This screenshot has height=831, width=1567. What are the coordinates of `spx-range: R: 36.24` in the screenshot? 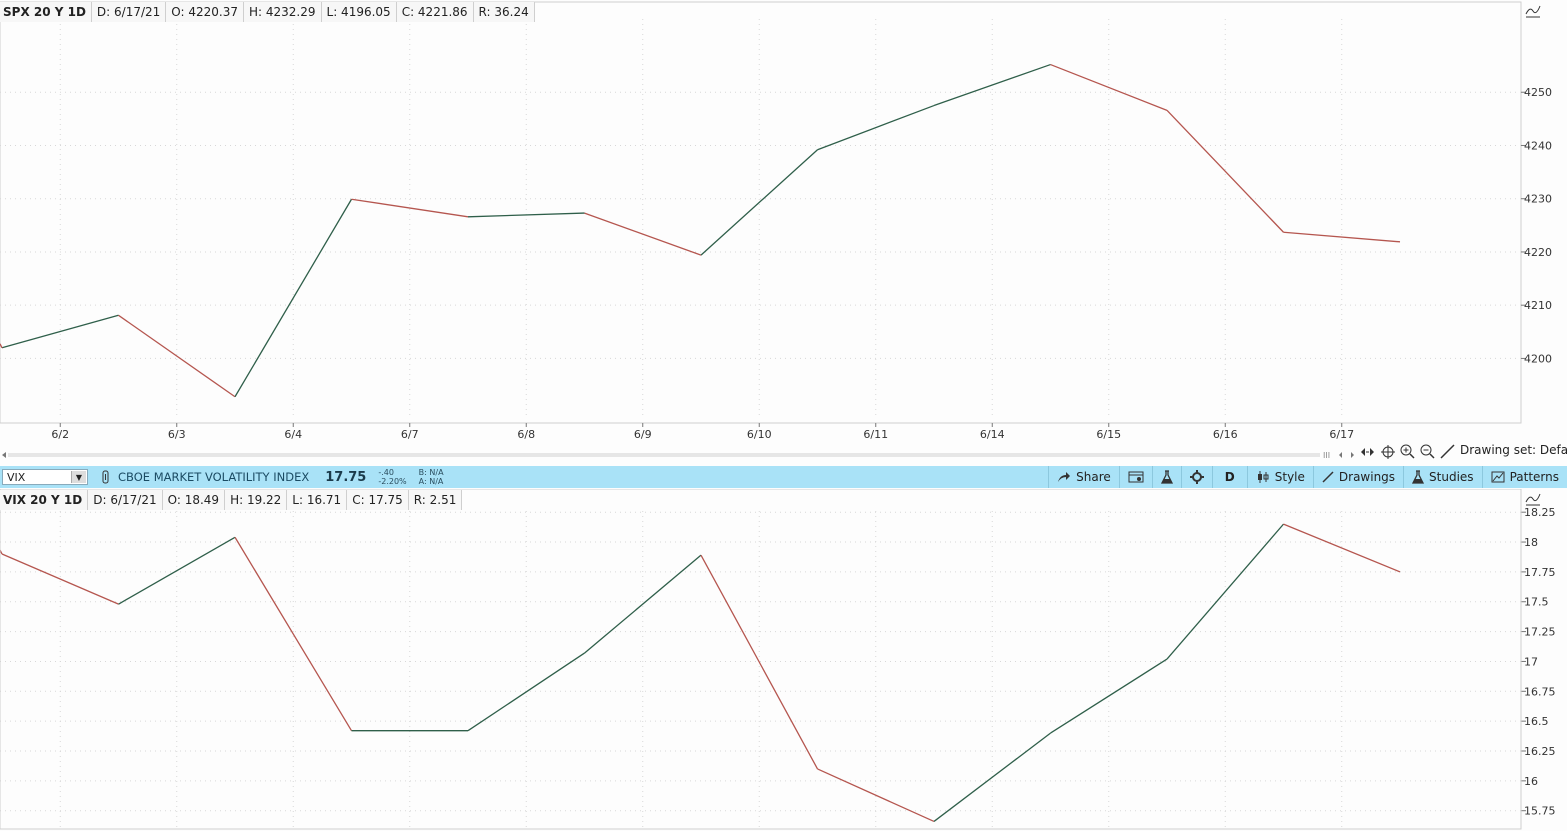 It's located at (504, 12).